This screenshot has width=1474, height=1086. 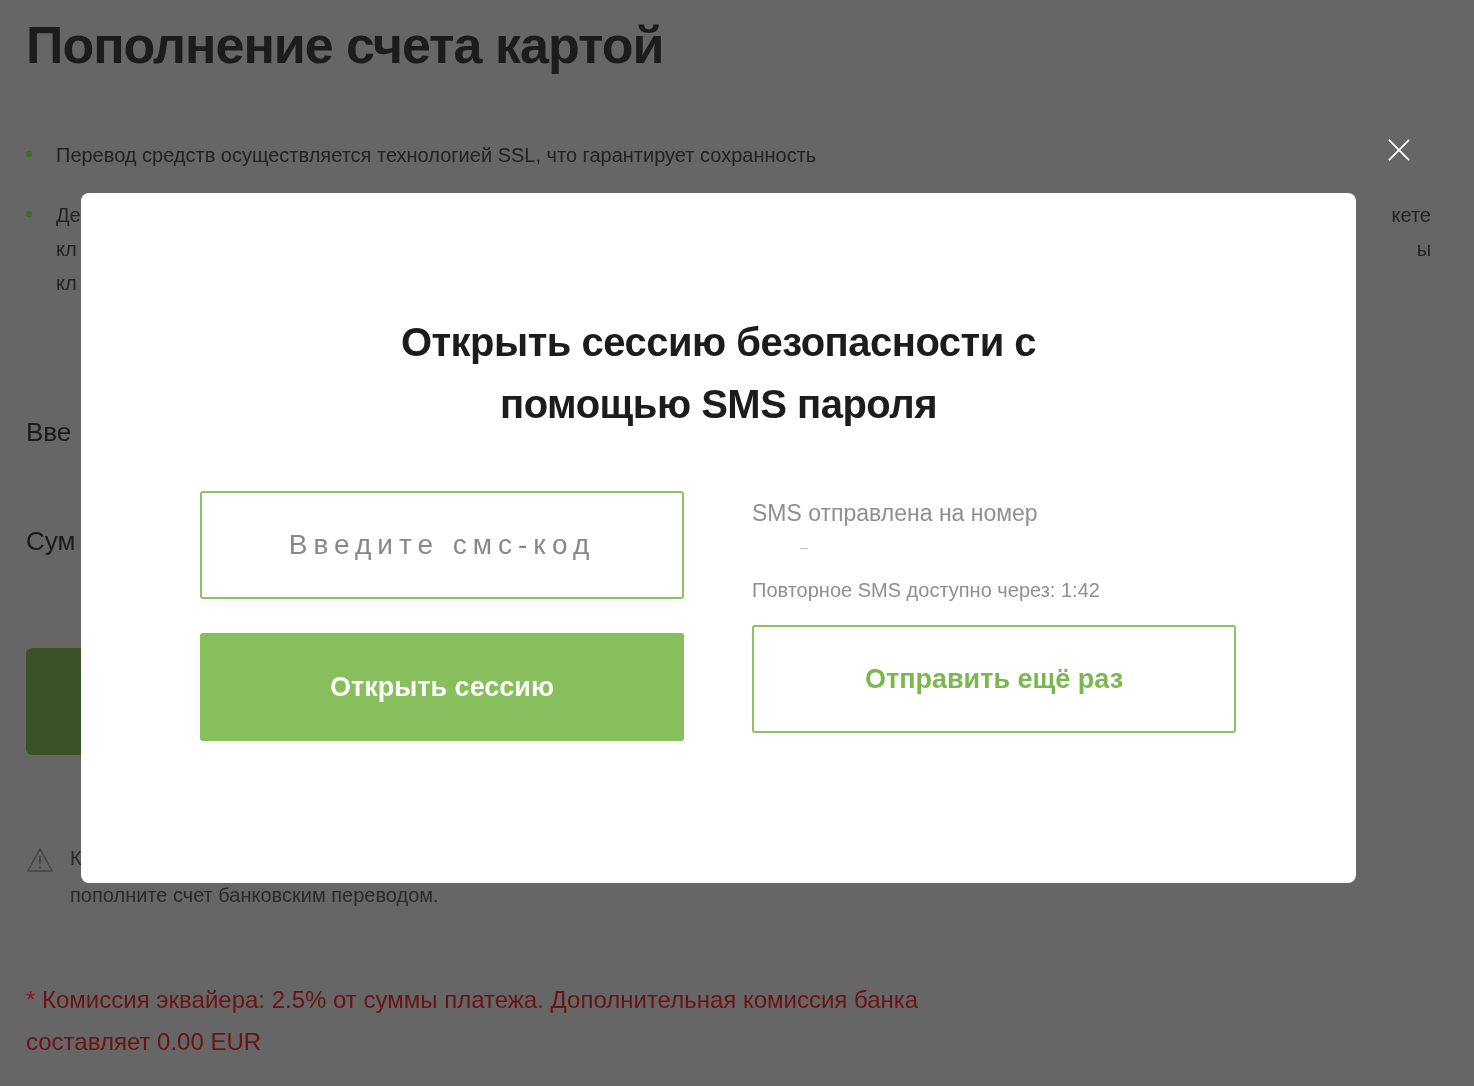 I want to click on close-icon, so click(x=1399, y=150).